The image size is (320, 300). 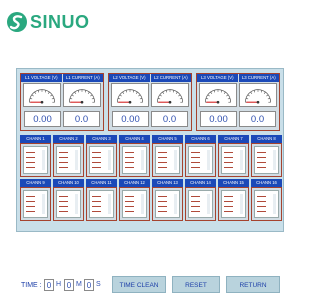 I want to click on channel-4: CHANN 4, so click(x=134, y=156).